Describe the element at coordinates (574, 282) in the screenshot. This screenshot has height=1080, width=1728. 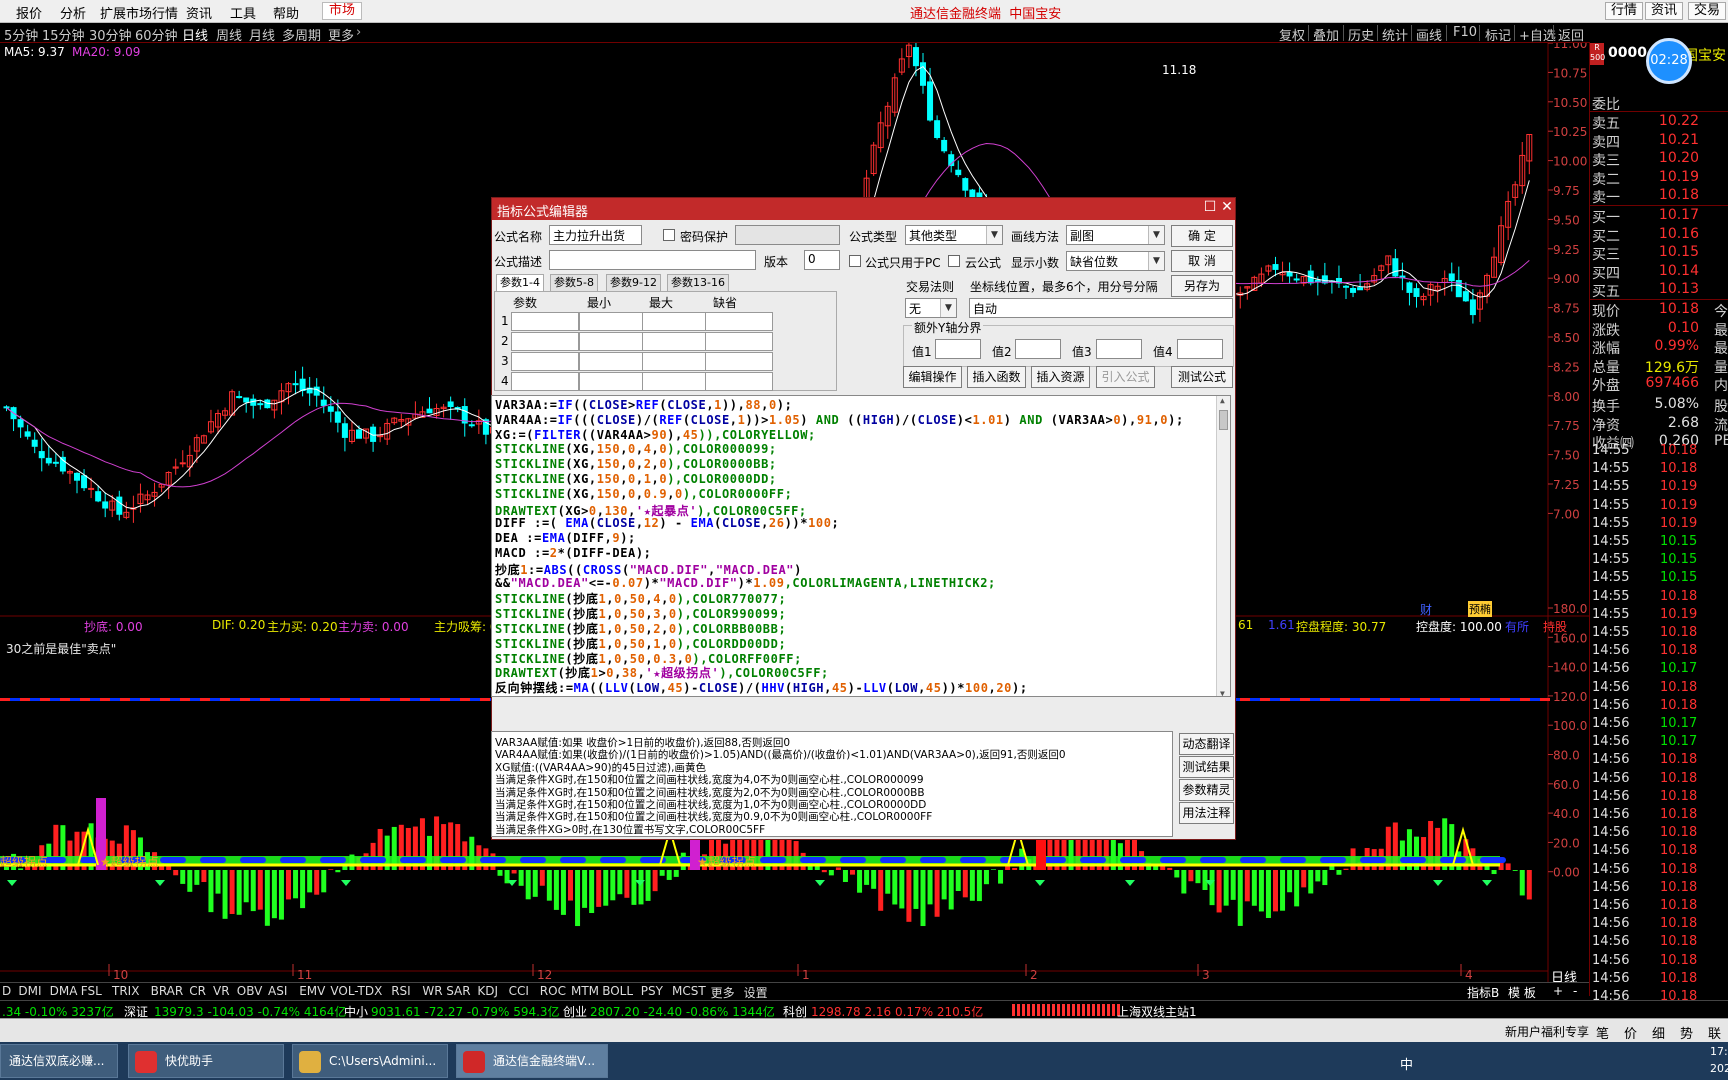
I see `tab-params-5-8: 参数5-8` at that location.